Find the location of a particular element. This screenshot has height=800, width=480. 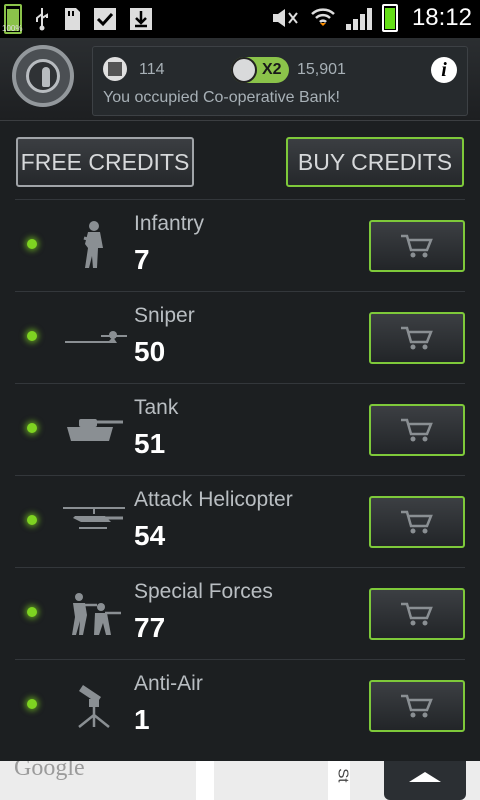

collapse-panel-button is located at coordinates (425, 780).